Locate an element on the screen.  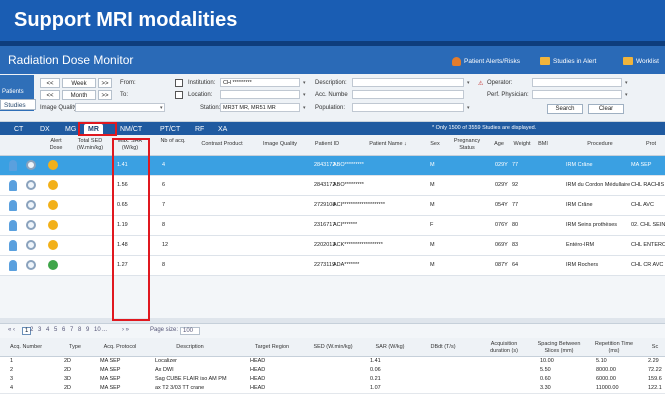
studies-tab: Studies is located at coordinates (18, 104).